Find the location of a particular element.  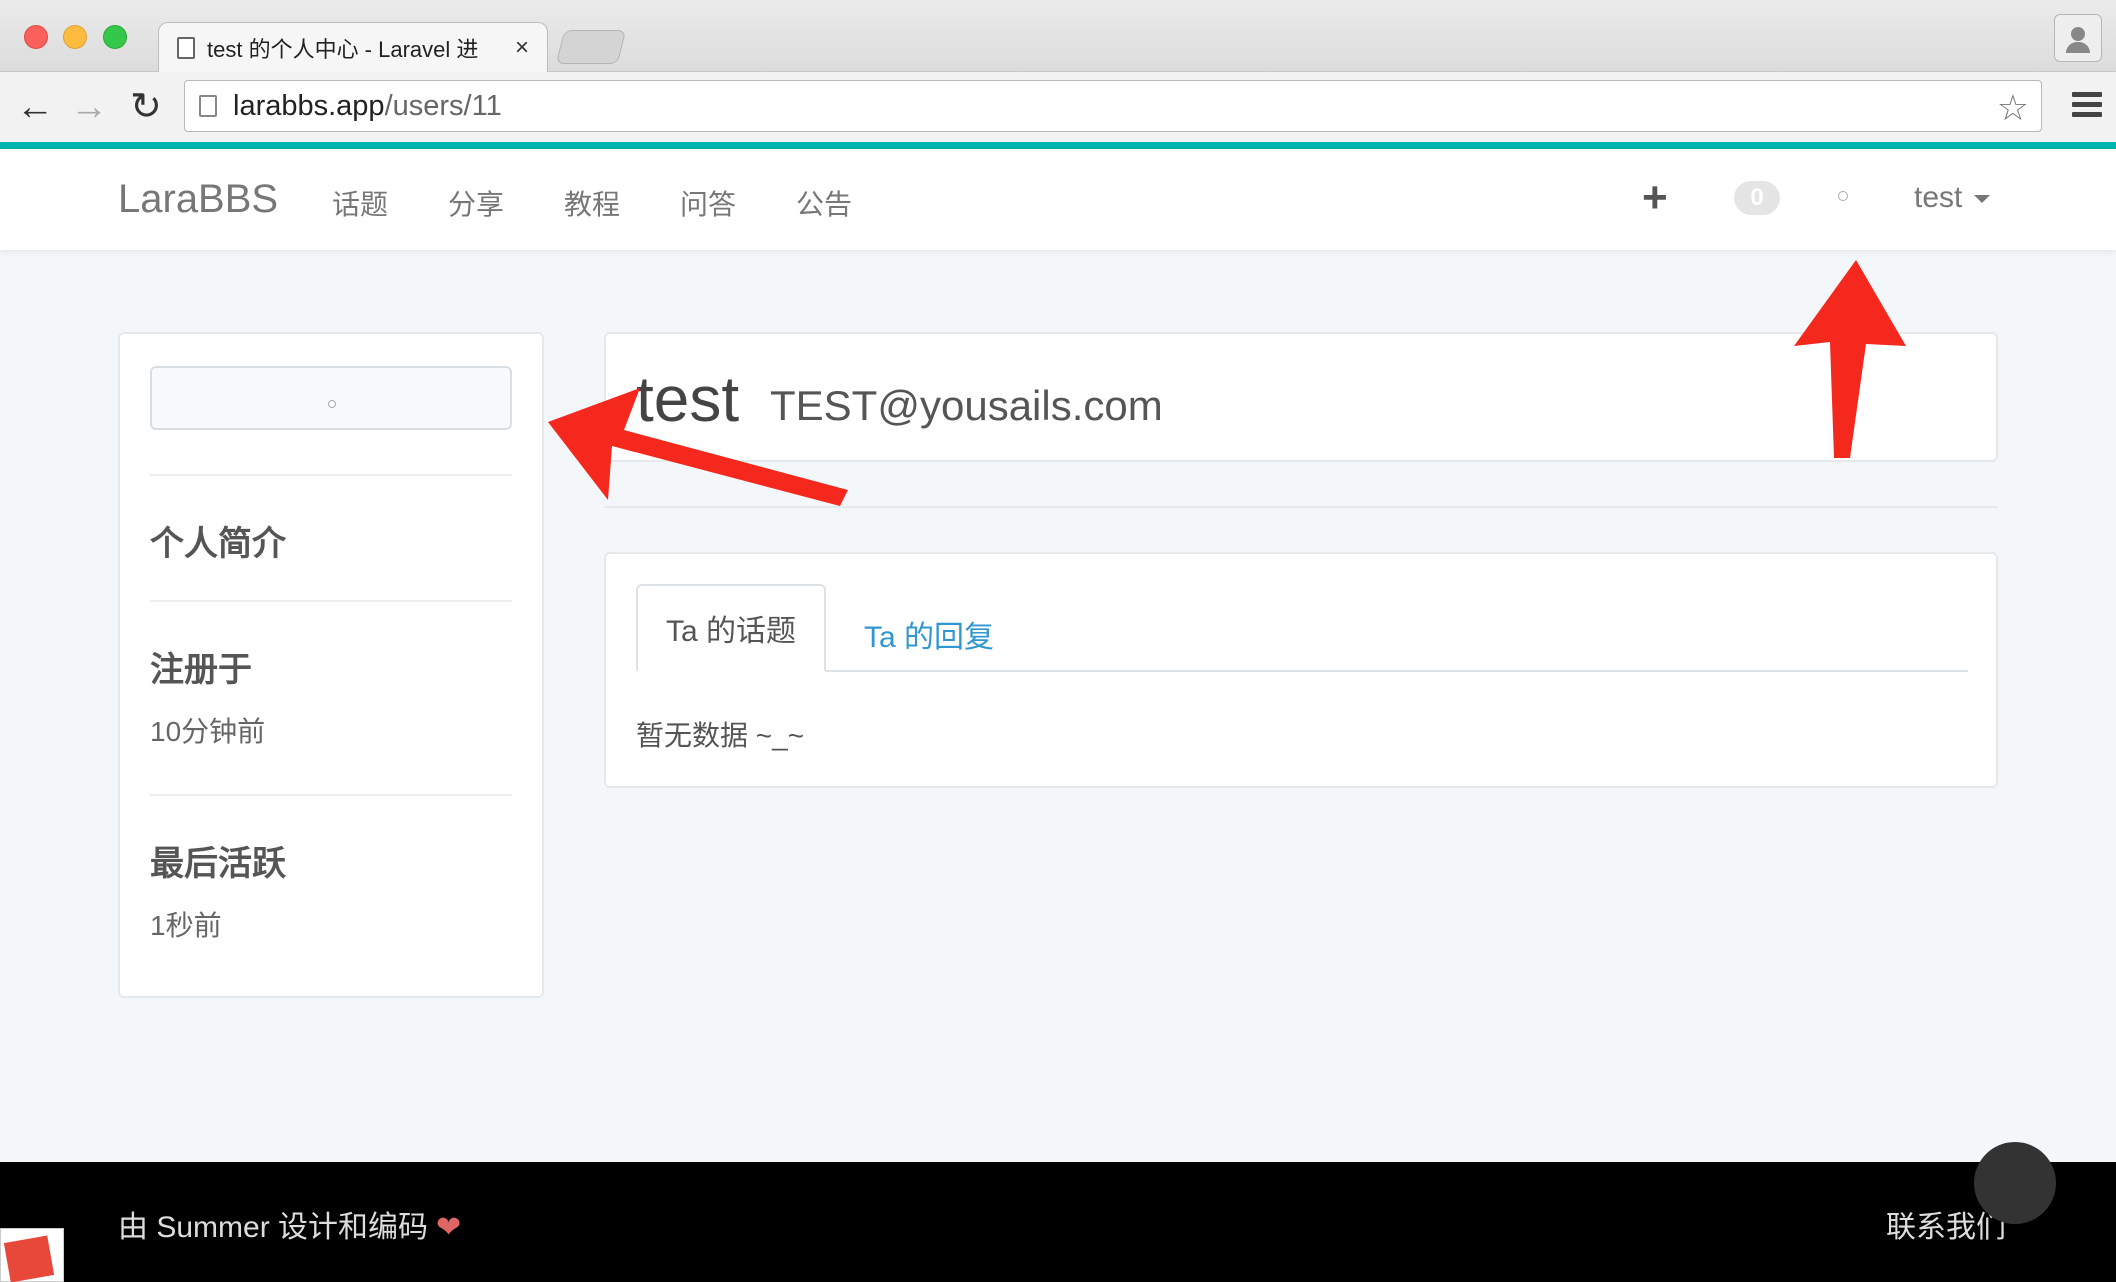

nav-link-qa: 问答 is located at coordinates (708, 203).